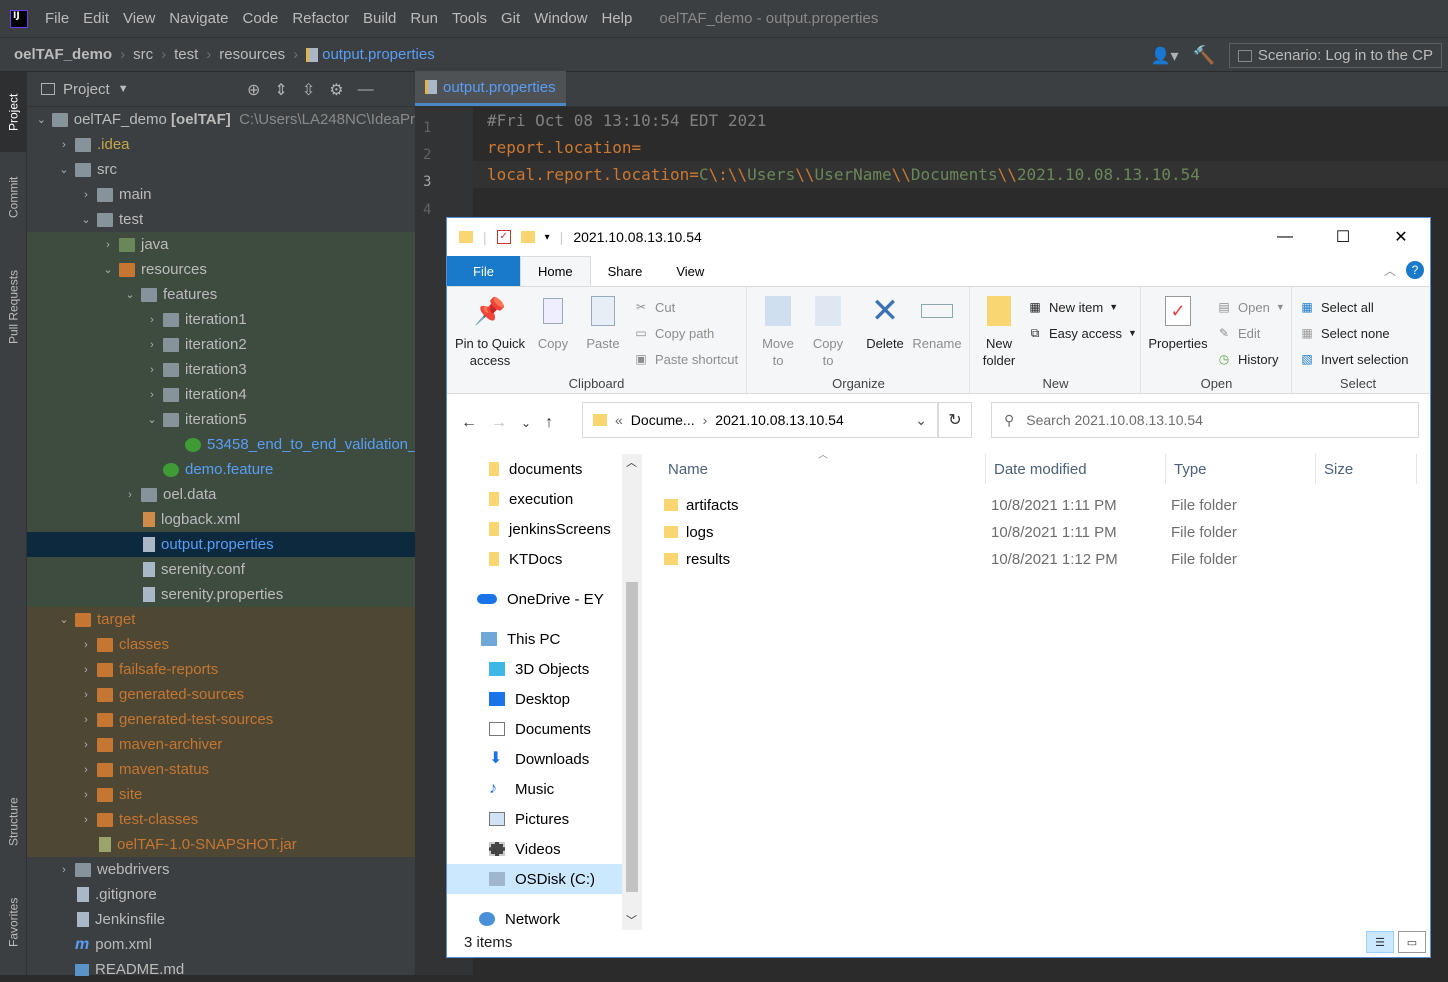  I want to click on tree-item-selected: output.properties, so click(221, 544).